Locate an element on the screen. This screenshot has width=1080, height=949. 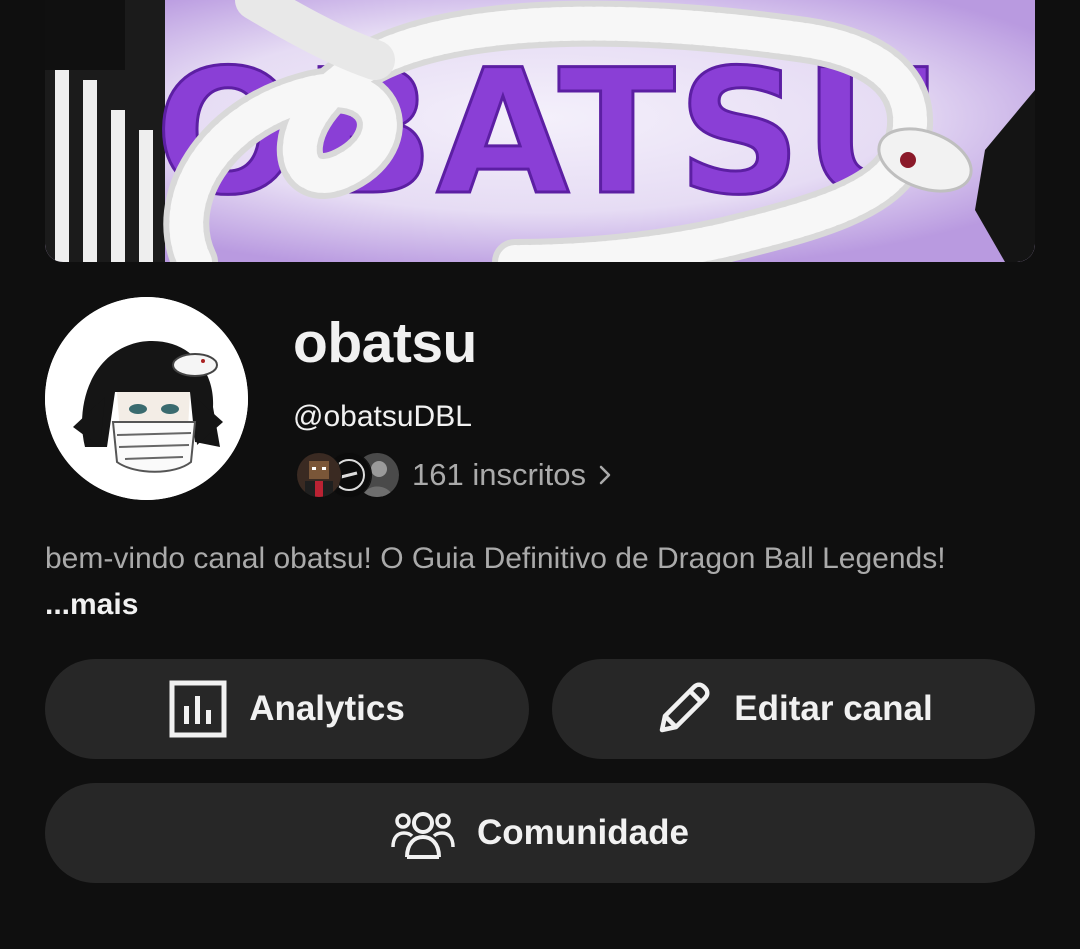
channel-handle: @obatsuDBL is located at coordinates (382, 416).